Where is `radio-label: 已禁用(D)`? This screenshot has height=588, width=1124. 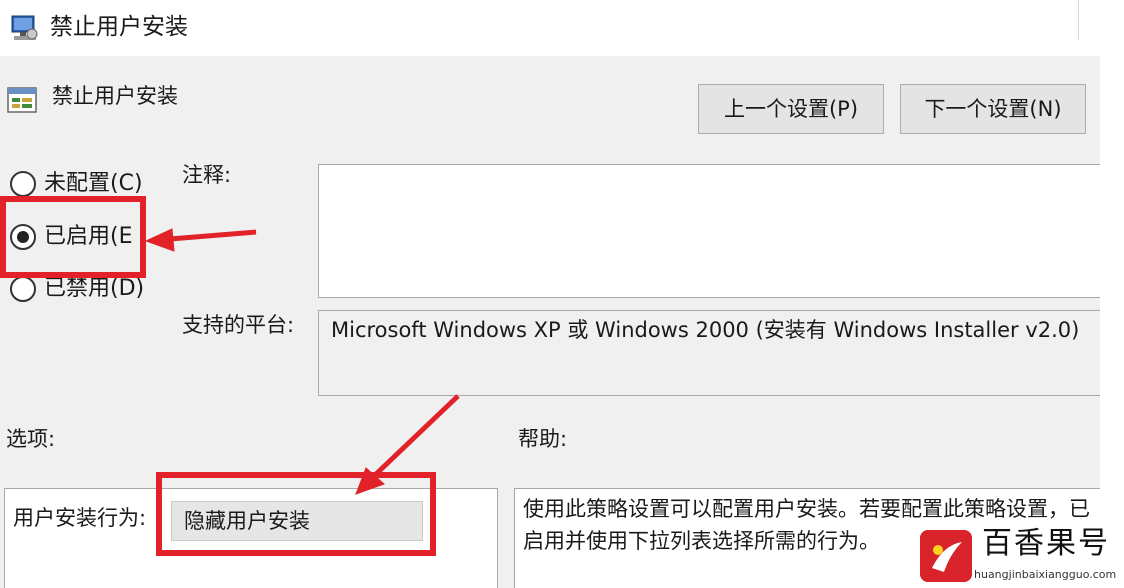 radio-label: 已禁用(D) is located at coordinates (94, 288).